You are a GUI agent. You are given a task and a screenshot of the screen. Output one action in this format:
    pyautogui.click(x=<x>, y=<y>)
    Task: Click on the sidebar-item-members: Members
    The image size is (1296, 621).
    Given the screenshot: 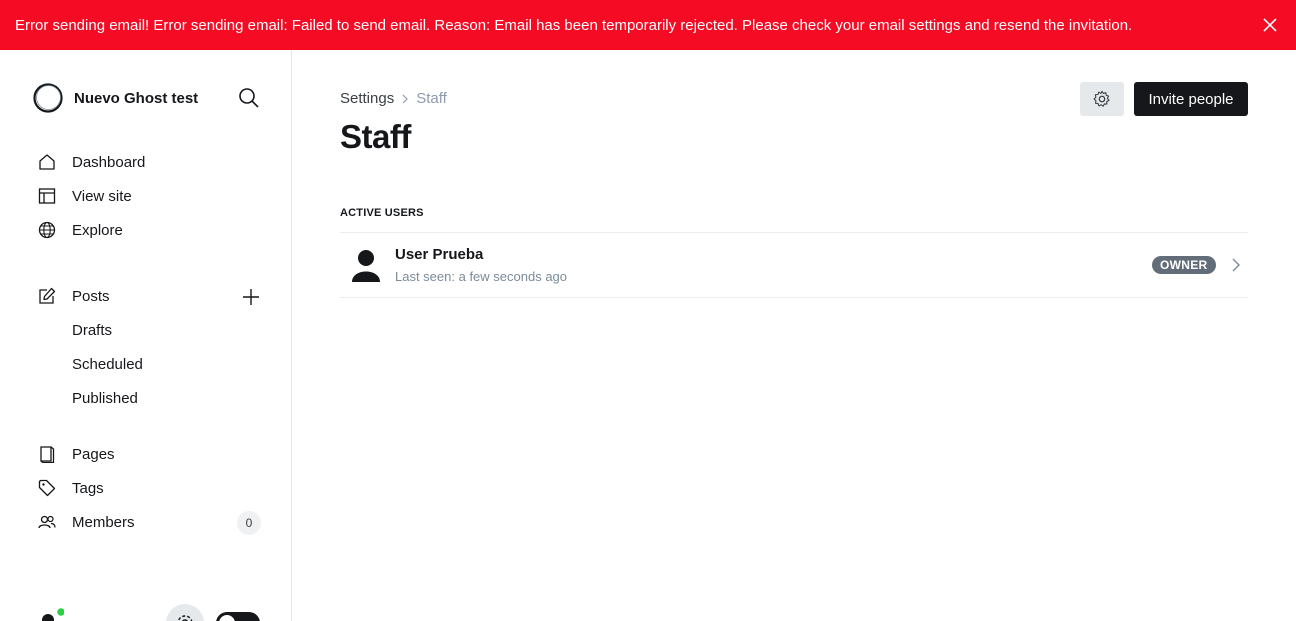 What is the action you would take?
    pyautogui.click(x=86, y=522)
    